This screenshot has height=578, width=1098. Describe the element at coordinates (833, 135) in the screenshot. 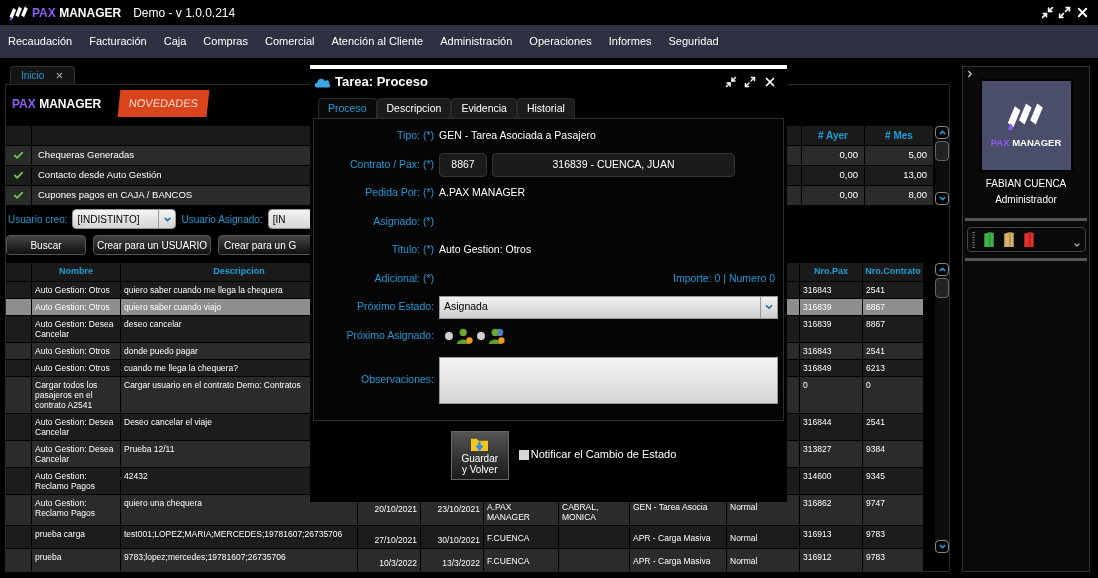

I see `column-header: # Ayer` at that location.